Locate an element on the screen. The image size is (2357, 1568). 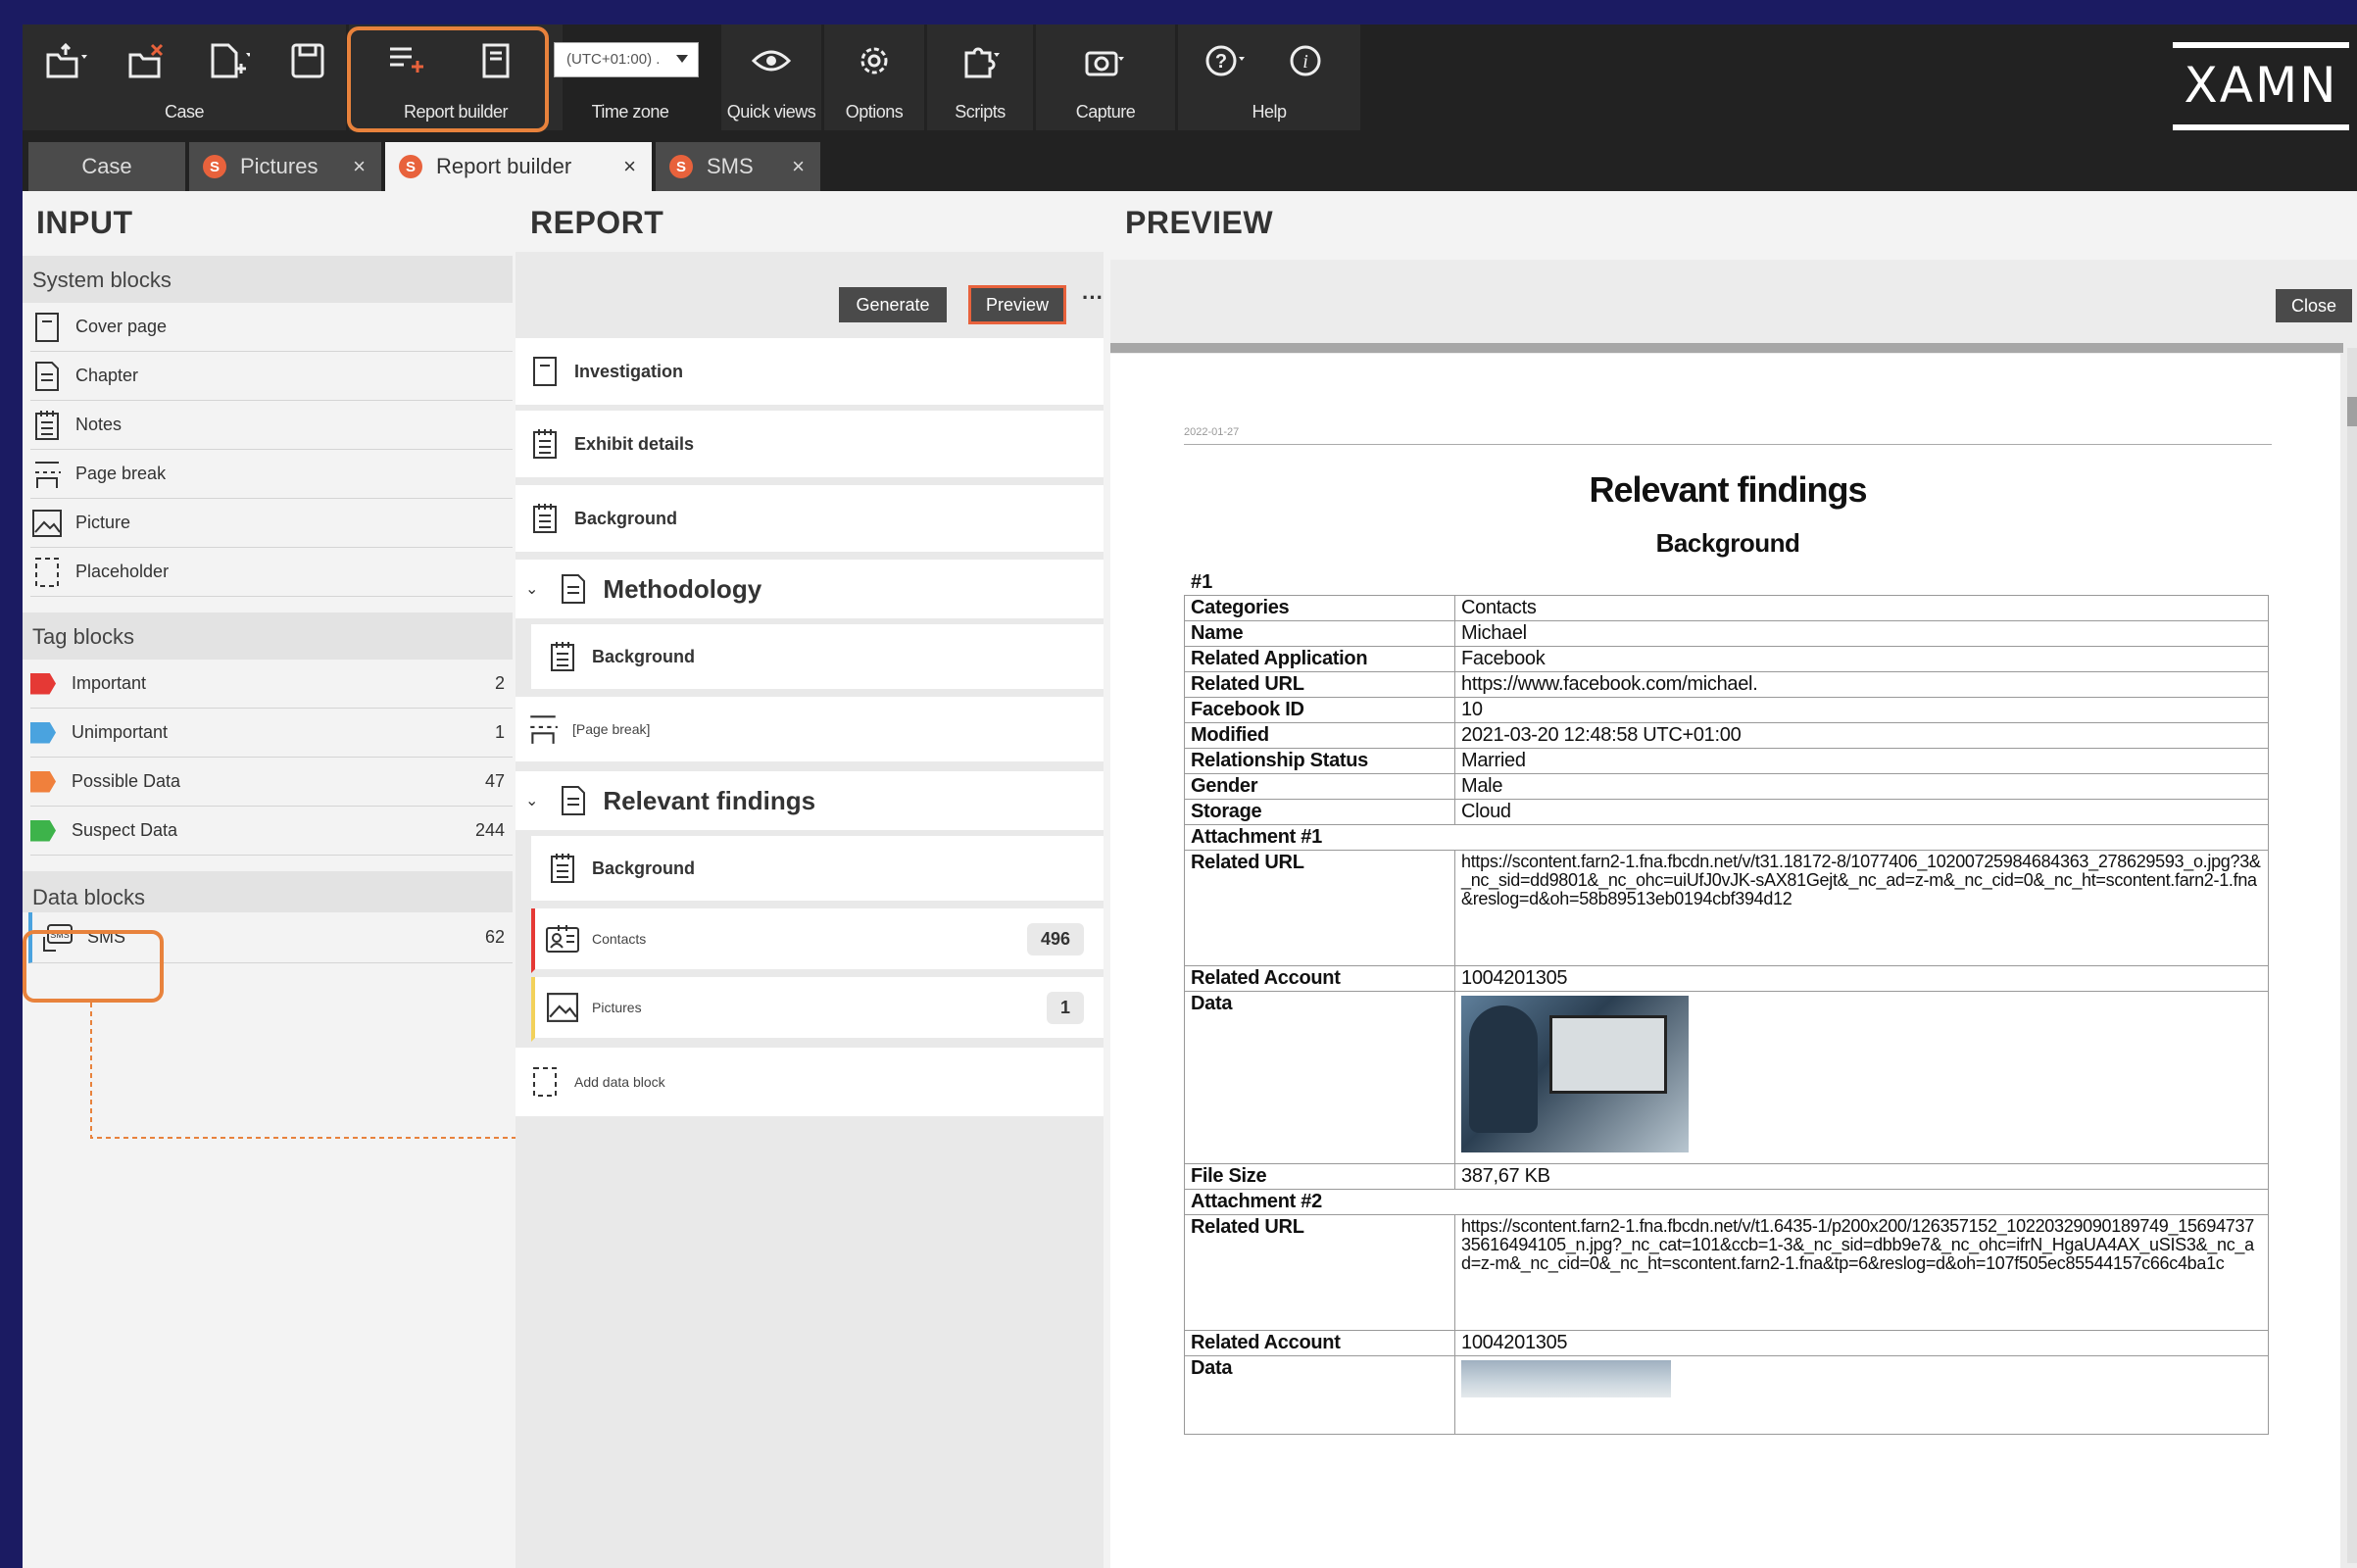
table-value: 2021-03-20 12:48:58 UTC+01:00 is located at coordinates (1861, 735).